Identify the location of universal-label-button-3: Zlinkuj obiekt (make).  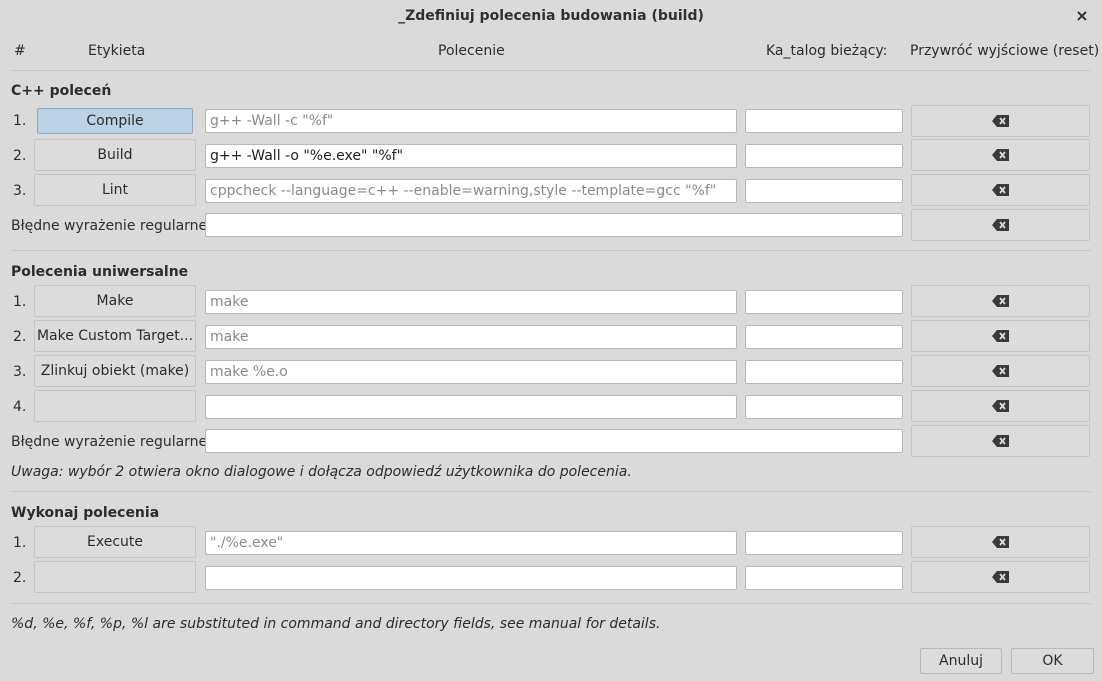
(115, 371).